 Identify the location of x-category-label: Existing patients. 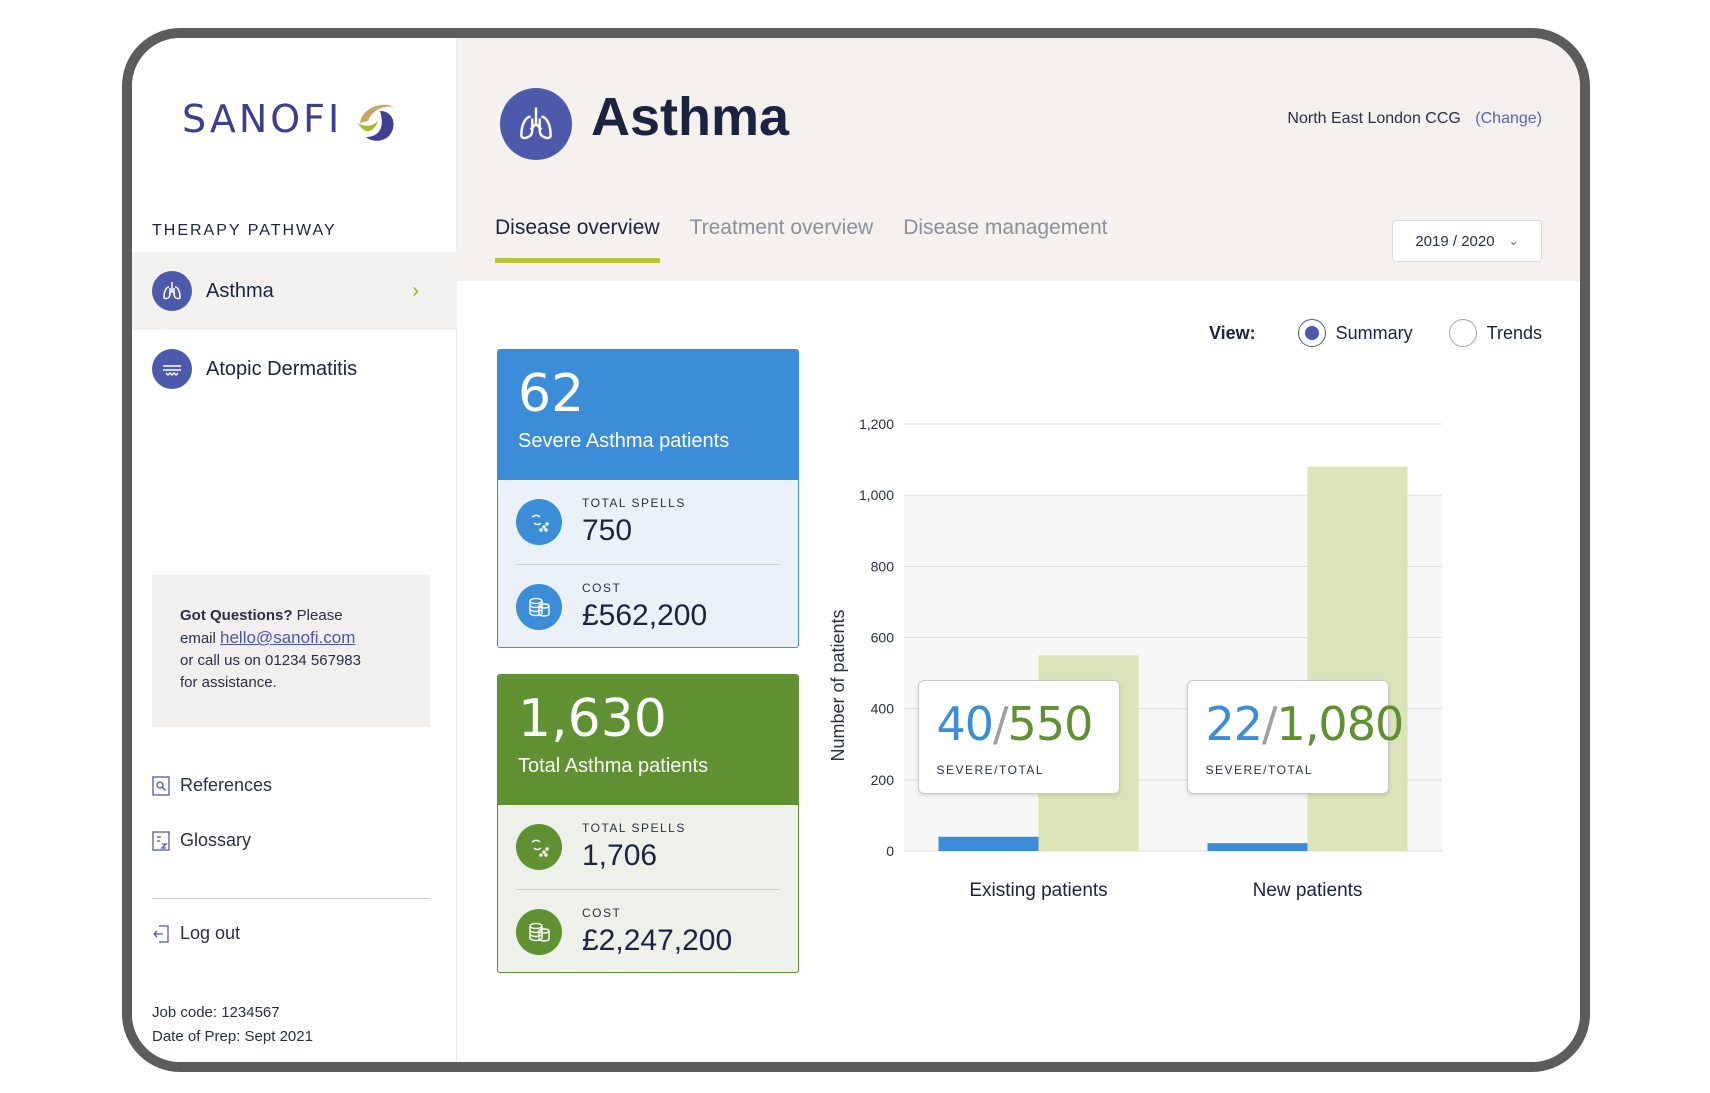
(1038, 890).